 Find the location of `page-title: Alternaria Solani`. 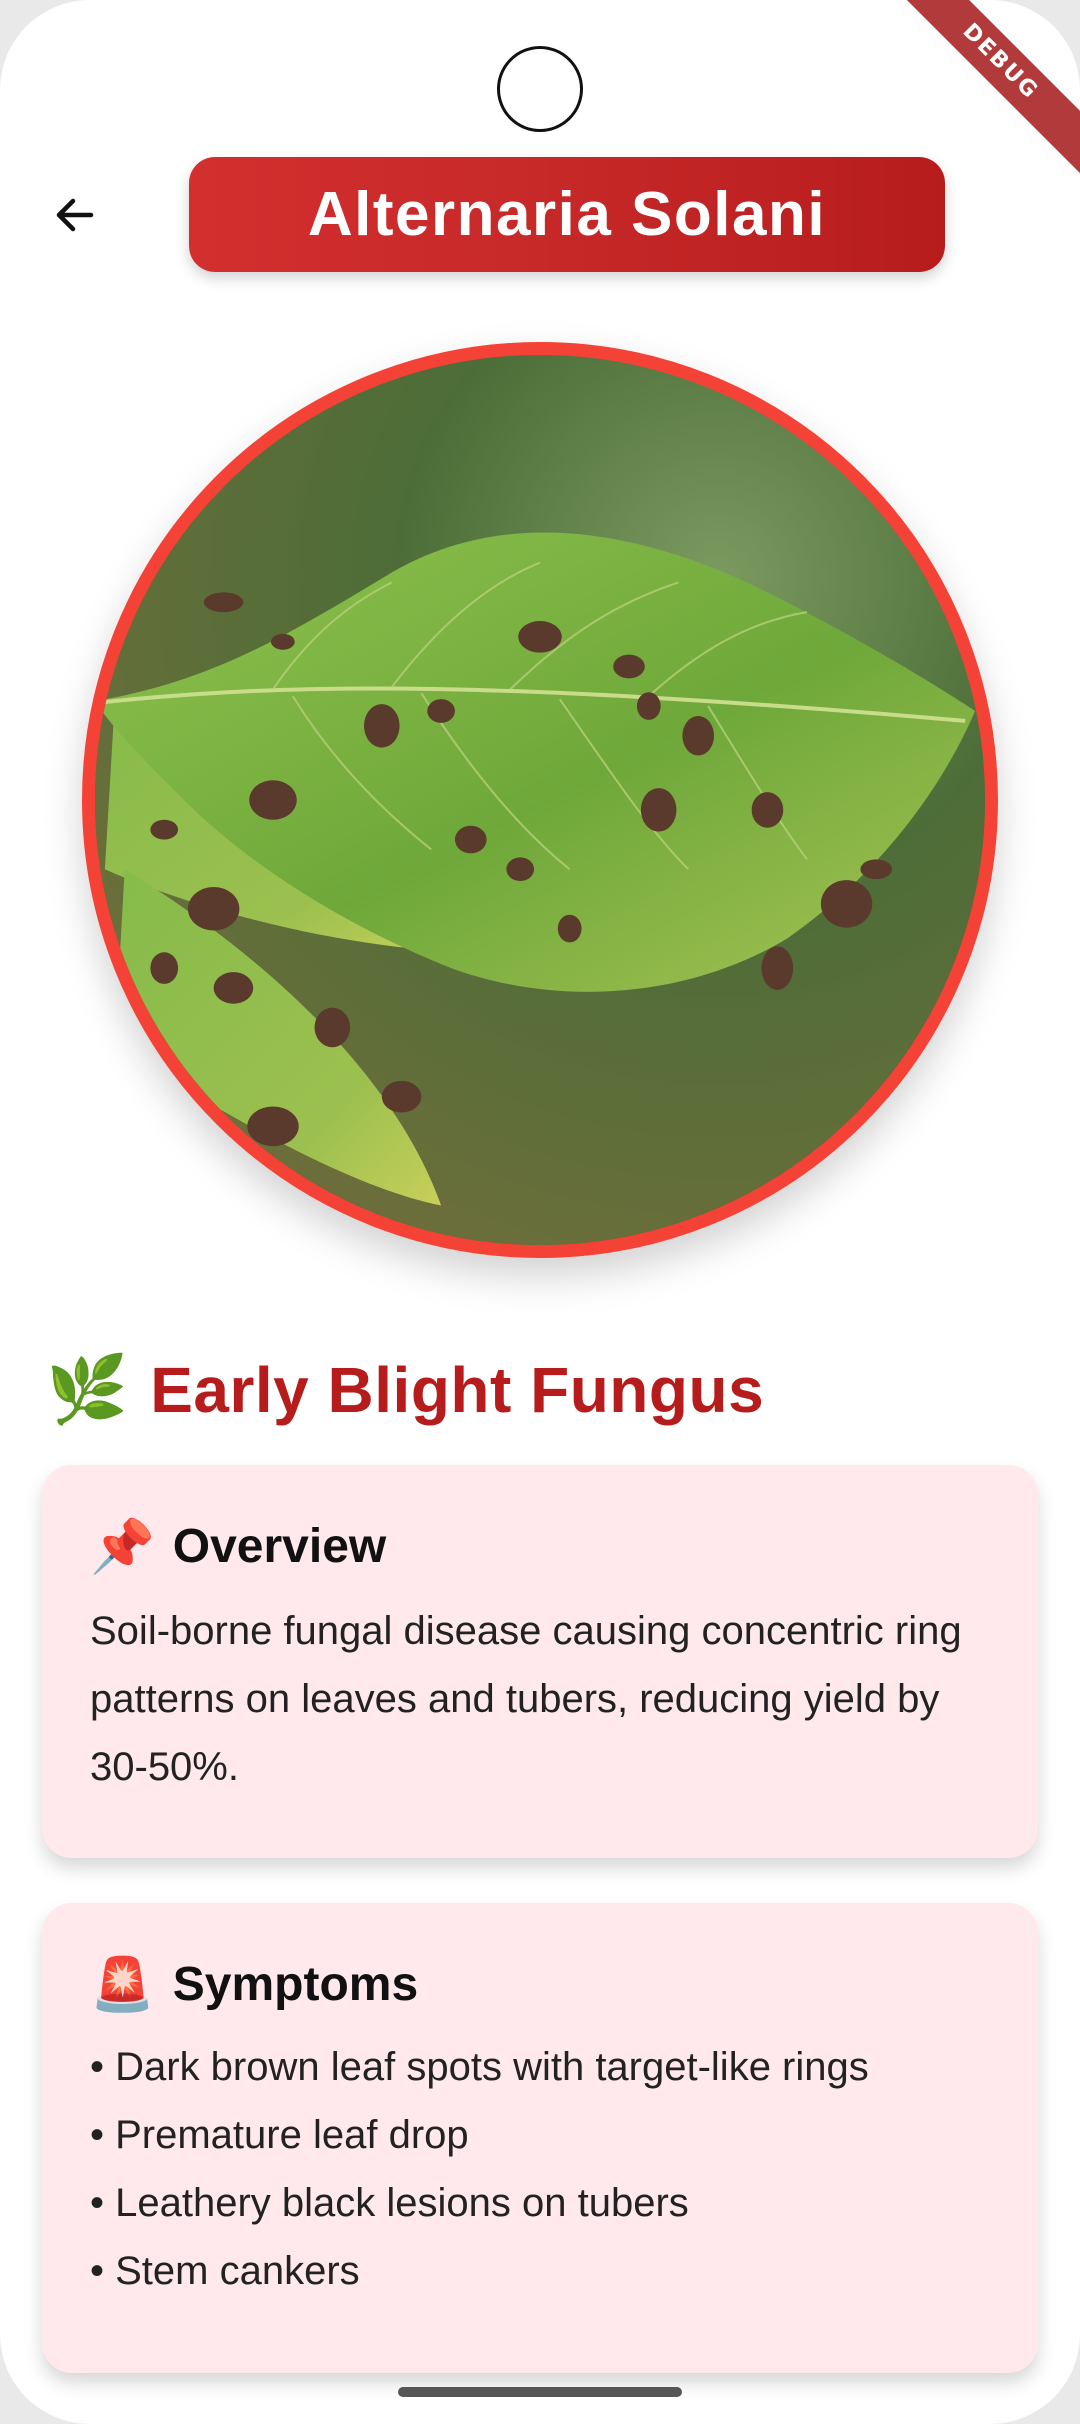

page-title: Alternaria Solani is located at coordinates (567, 214).